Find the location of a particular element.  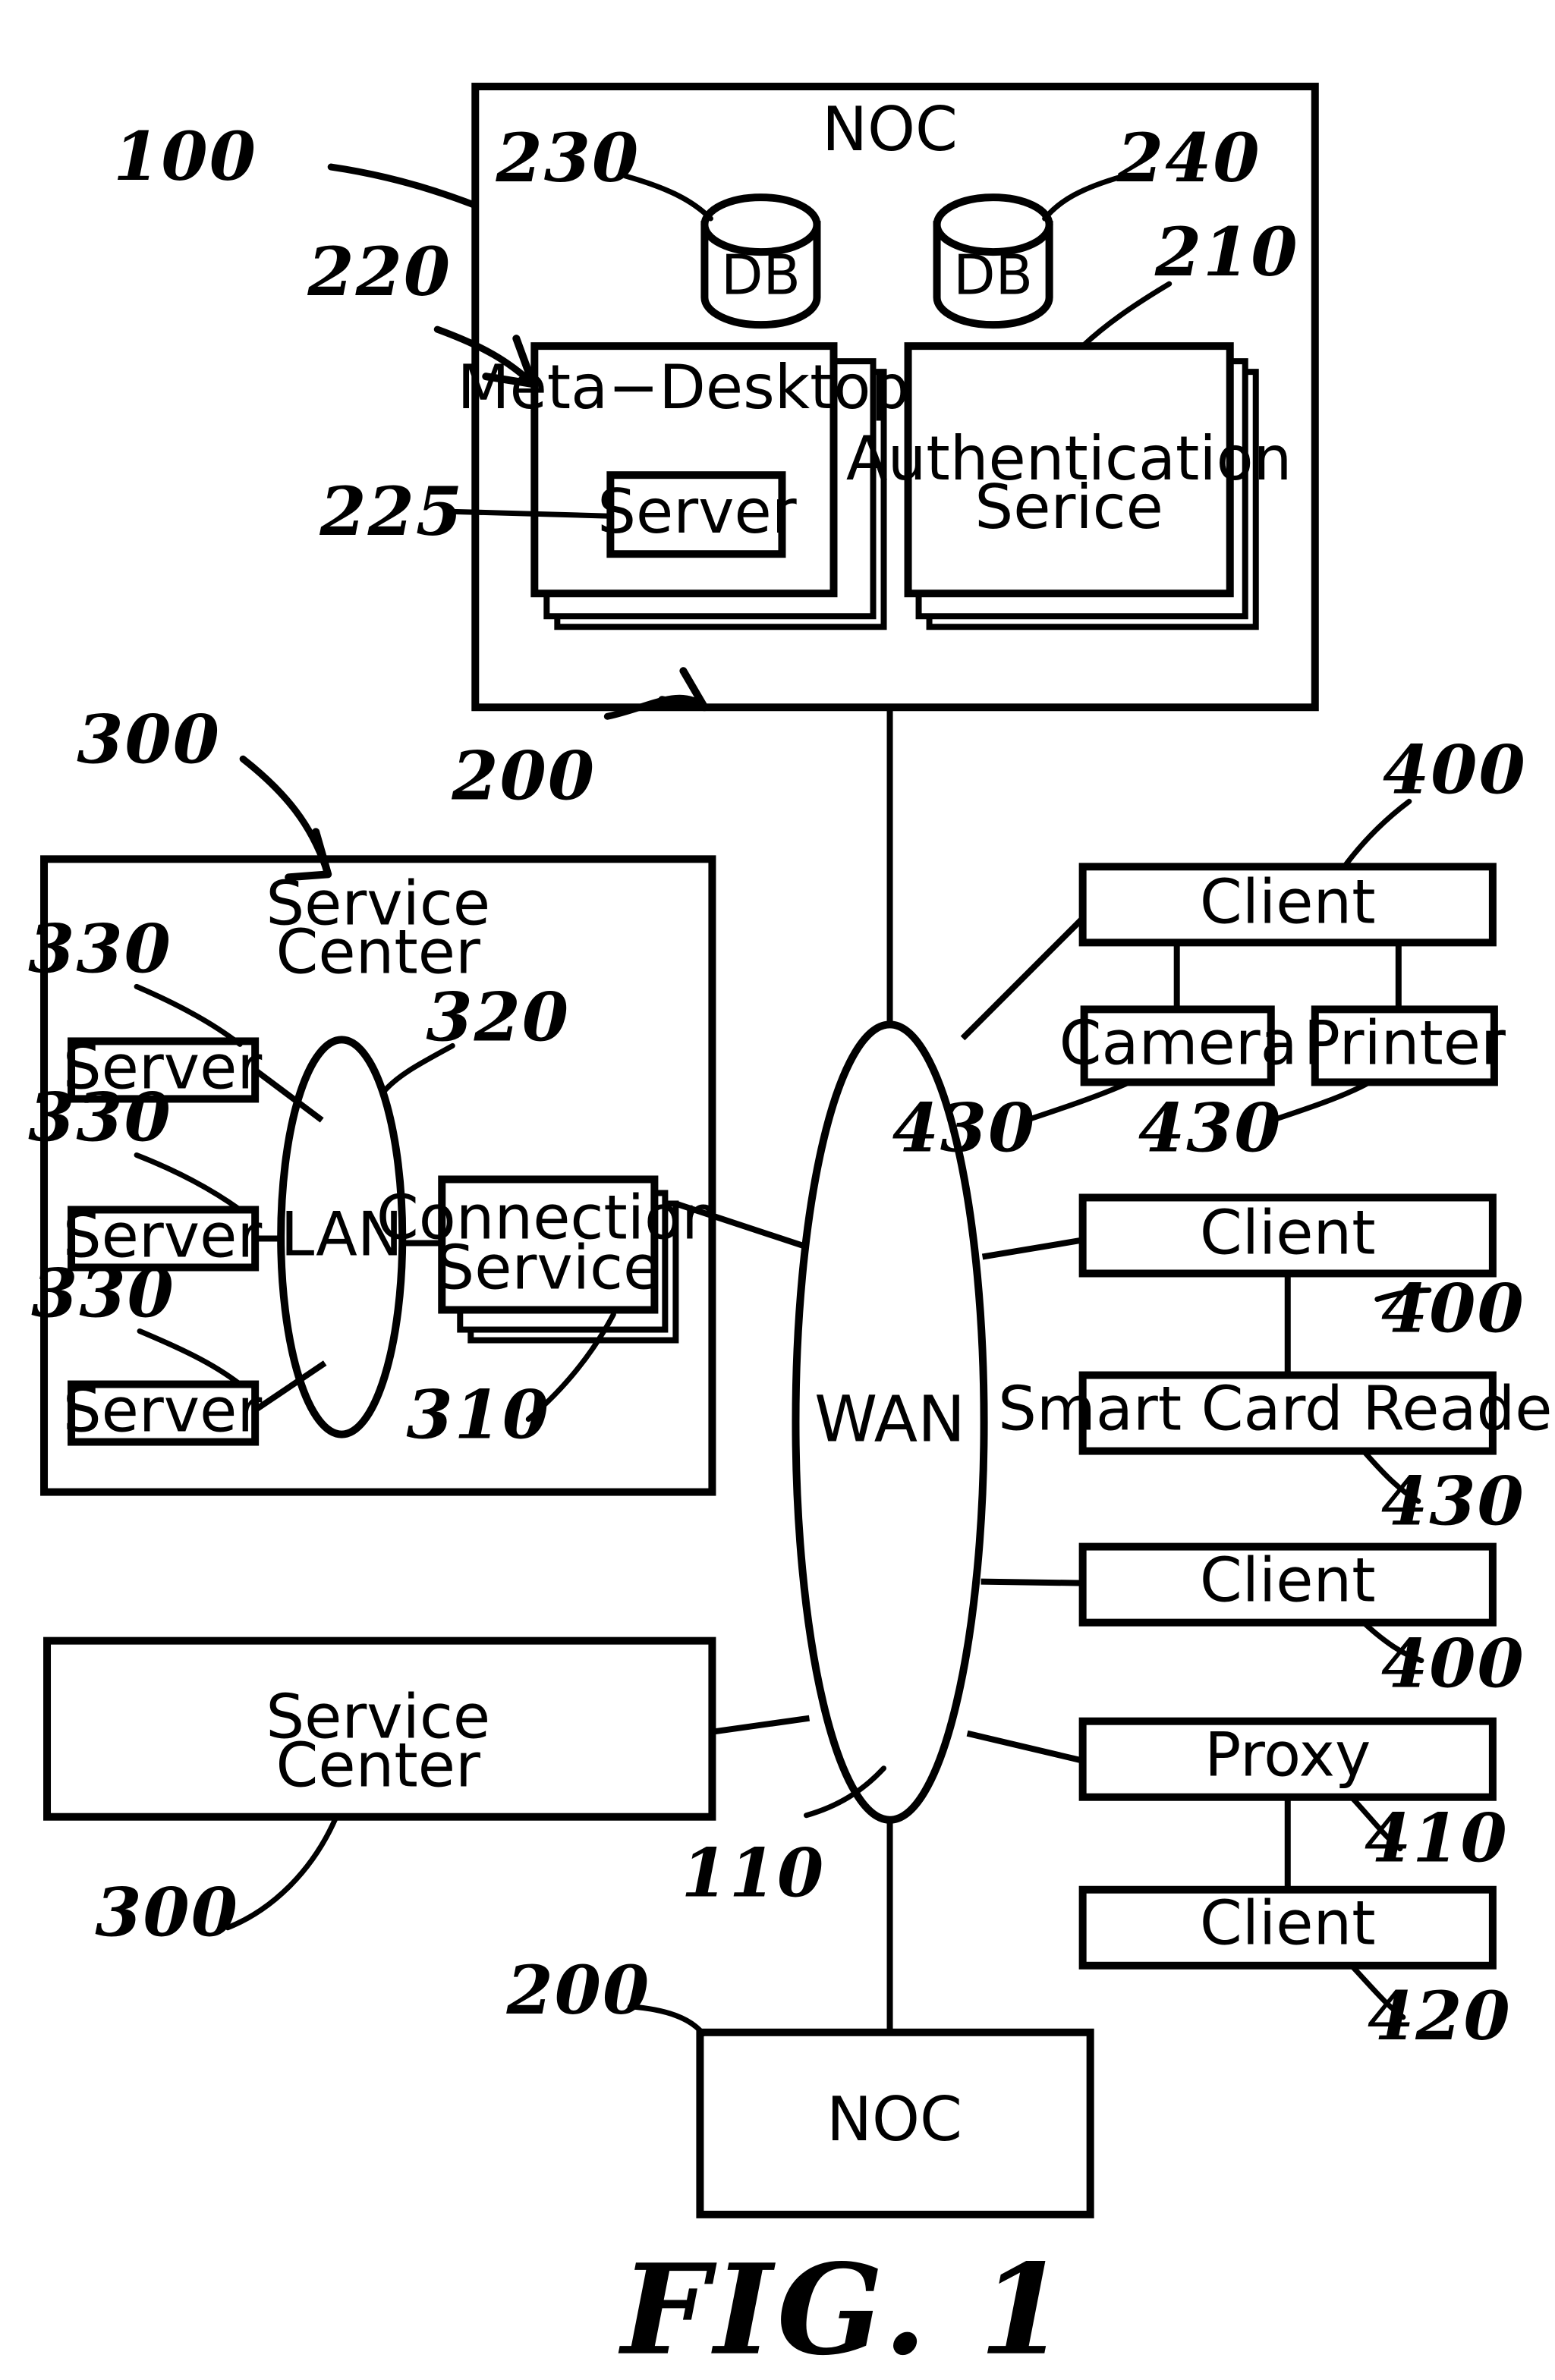

ref-label-310: 310 is located at coordinates (478, 1414).